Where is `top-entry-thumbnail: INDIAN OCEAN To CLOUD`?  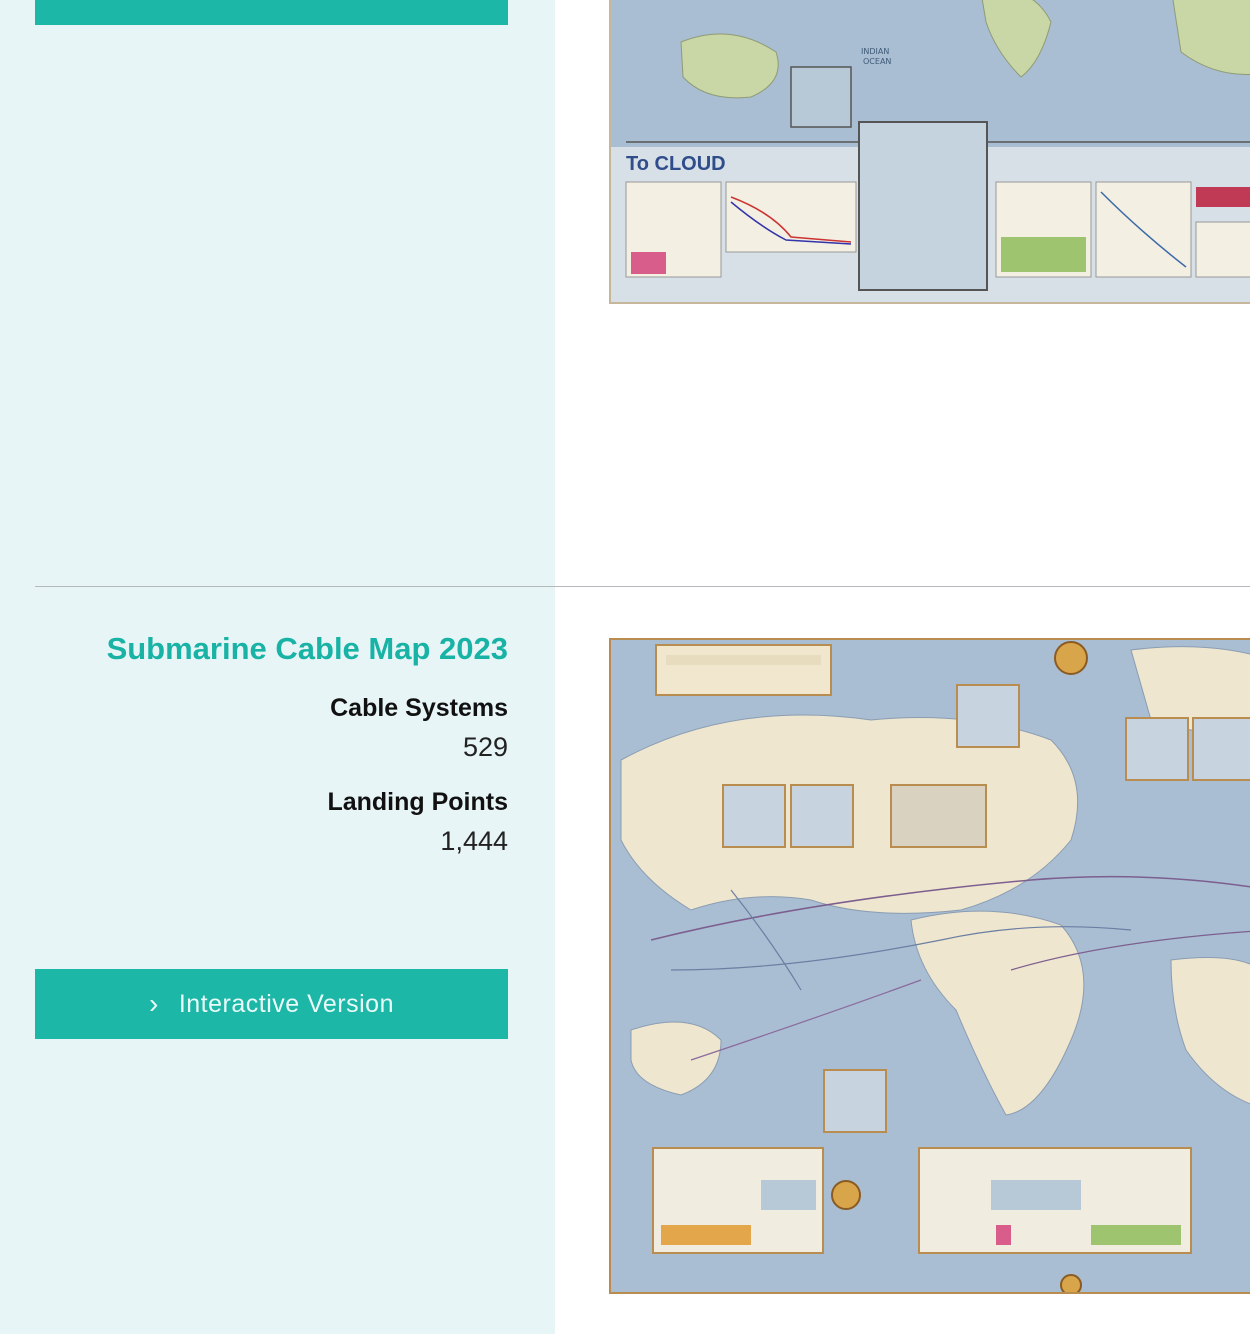
top-entry-thumbnail: INDIAN OCEAN To CLOUD is located at coordinates (929, 152).